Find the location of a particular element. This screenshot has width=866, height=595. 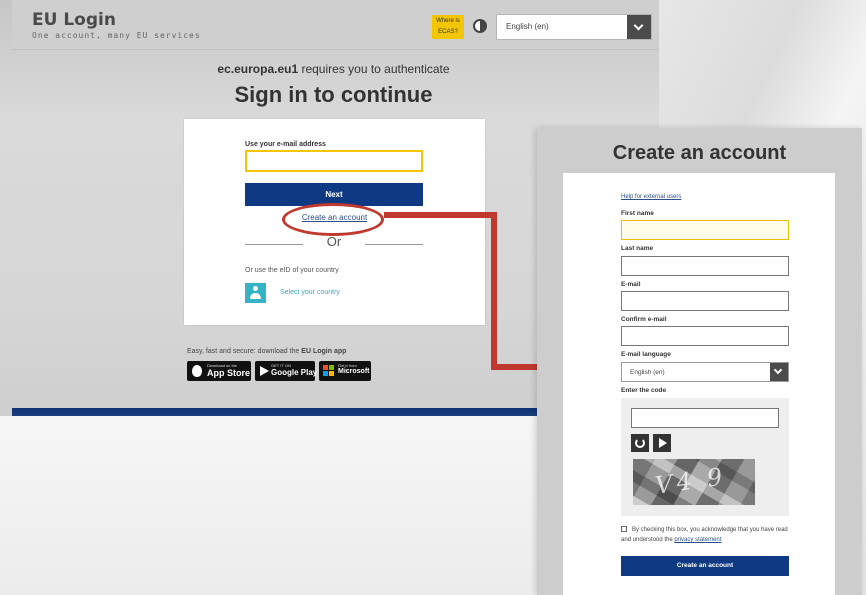

first-name-label: First name is located at coordinates (637, 213).